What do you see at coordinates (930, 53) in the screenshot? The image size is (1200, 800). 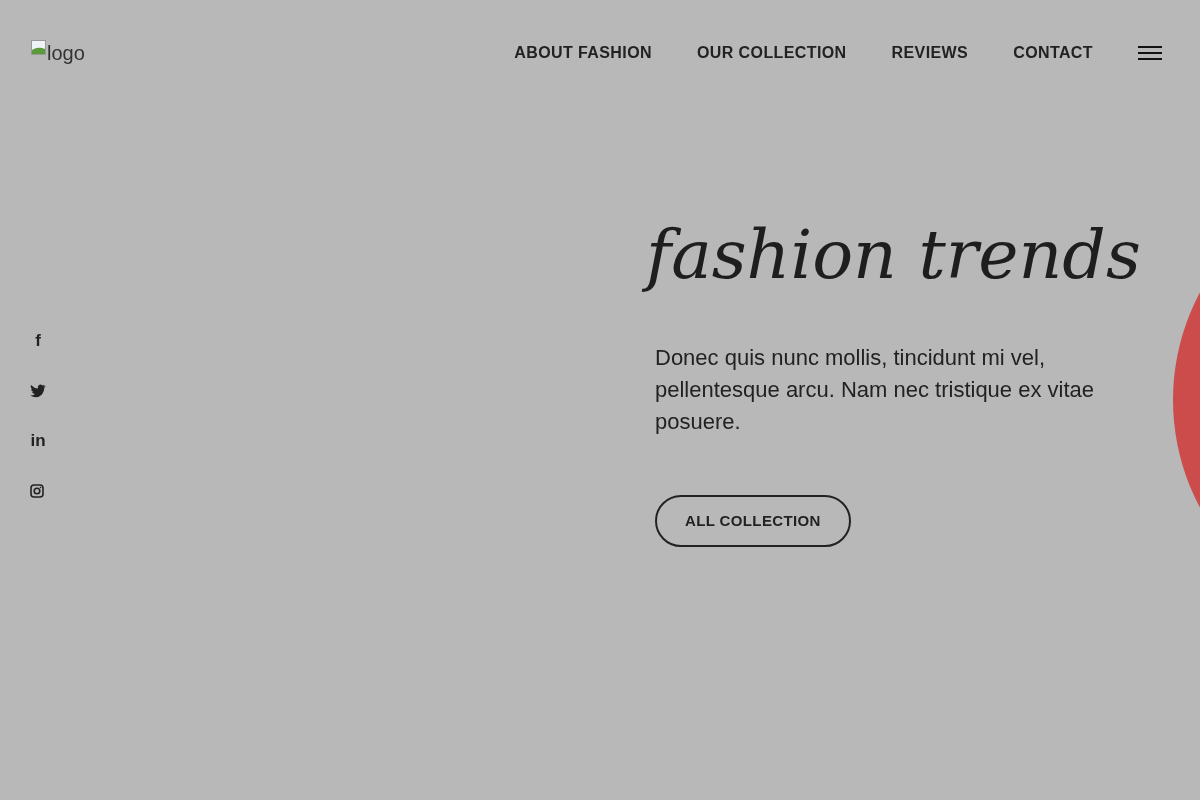 I see `nav-link: REVIEWS` at bounding box center [930, 53].